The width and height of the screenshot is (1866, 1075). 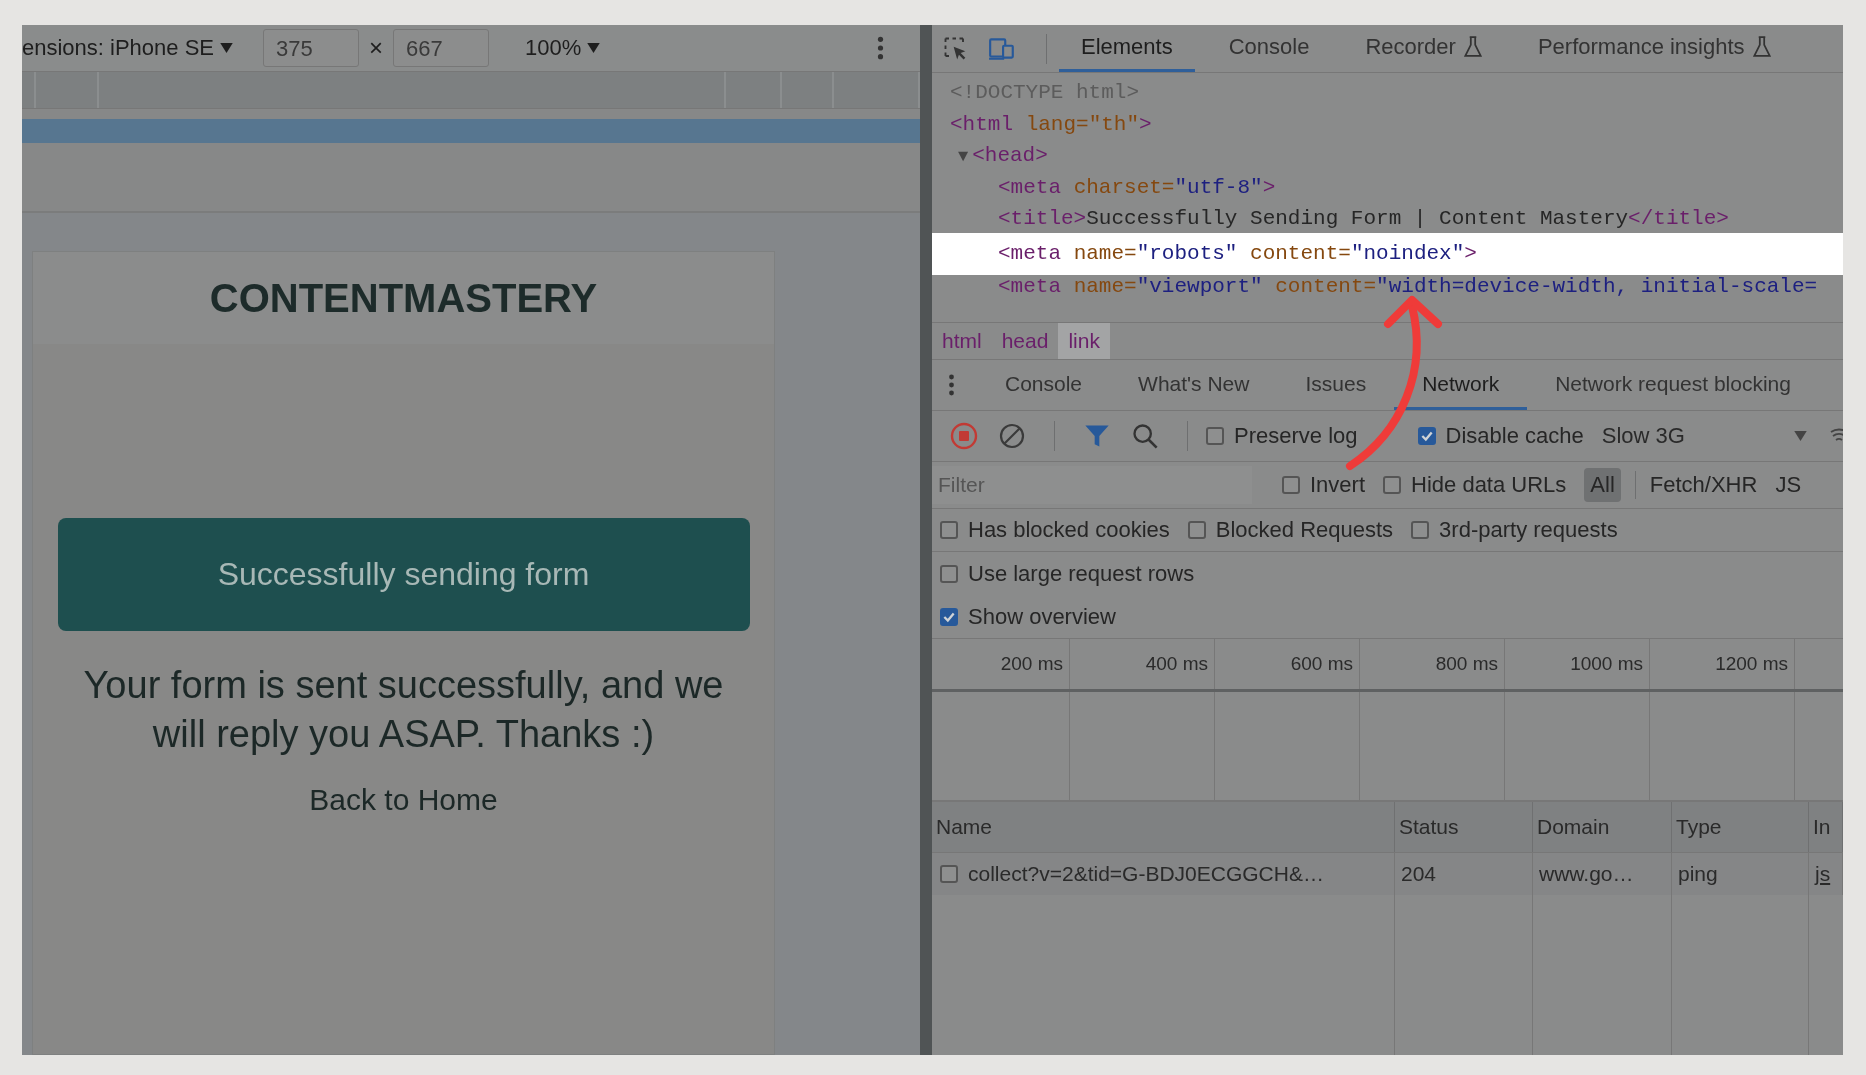 I want to click on code-line: <html lang="th">, so click(x=1387, y=124).